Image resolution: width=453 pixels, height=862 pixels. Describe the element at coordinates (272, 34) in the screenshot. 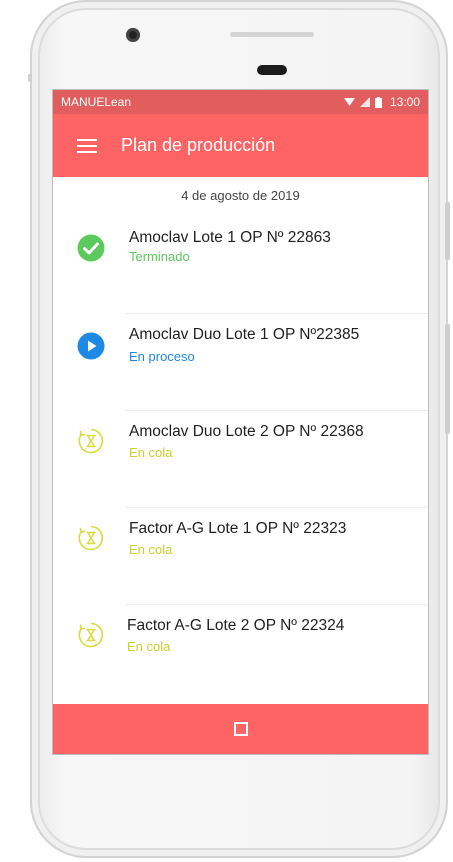

I see `earpiece` at that location.